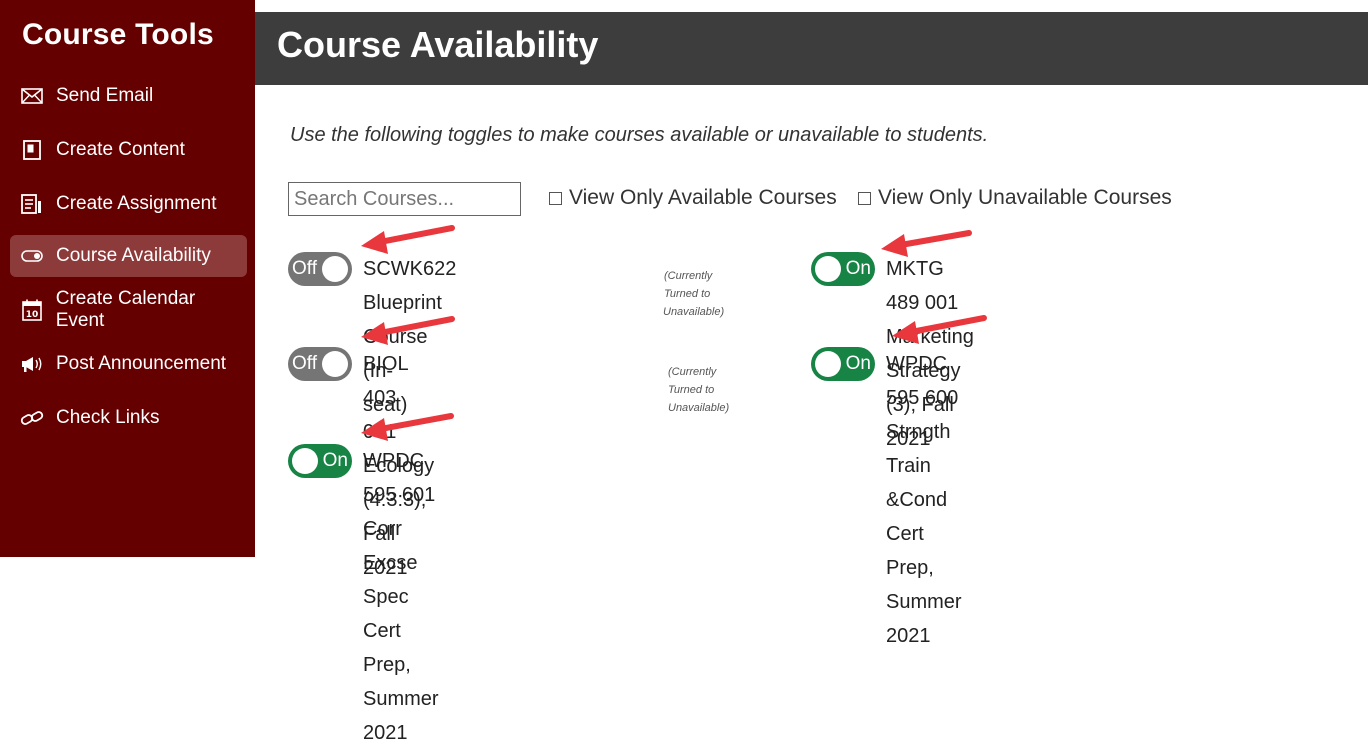 The width and height of the screenshot is (1368, 750). I want to click on sidebar-item-create-assignment: Create Assignment, so click(128, 204).